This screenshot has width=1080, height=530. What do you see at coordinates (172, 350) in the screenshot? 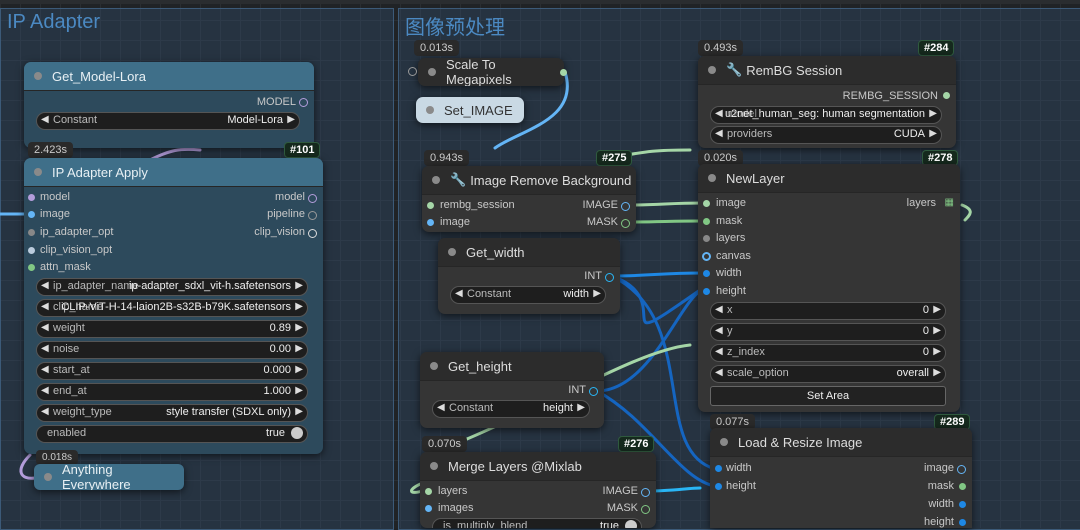
I see `noise-input: ◀ noise 0.00 ▶` at bounding box center [172, 350].